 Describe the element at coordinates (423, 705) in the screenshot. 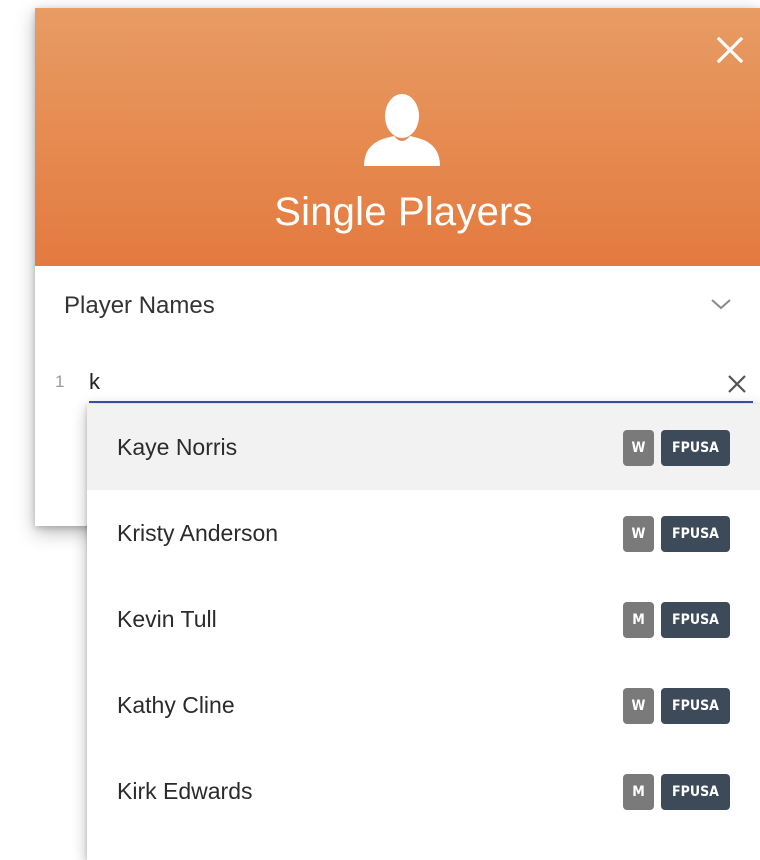

I see `suggestion-item: Kathy Cline W FPUSA` at that location.